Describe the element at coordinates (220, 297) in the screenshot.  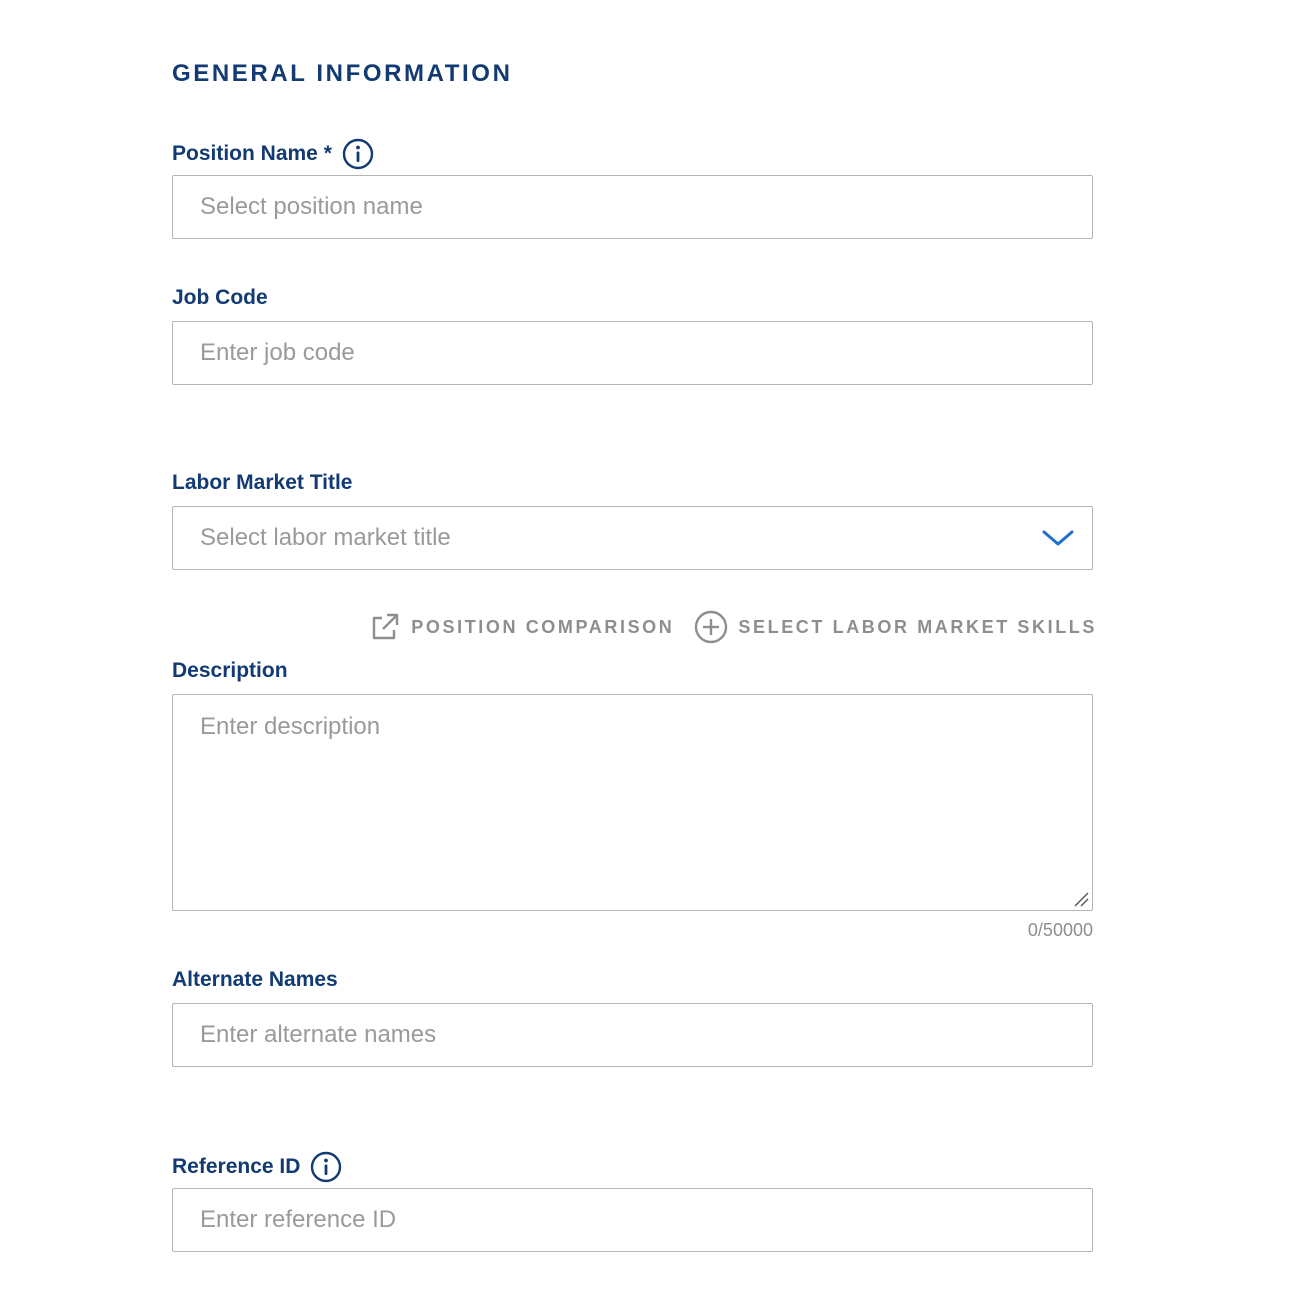
I see `job-code-label: Job Code` at that location.